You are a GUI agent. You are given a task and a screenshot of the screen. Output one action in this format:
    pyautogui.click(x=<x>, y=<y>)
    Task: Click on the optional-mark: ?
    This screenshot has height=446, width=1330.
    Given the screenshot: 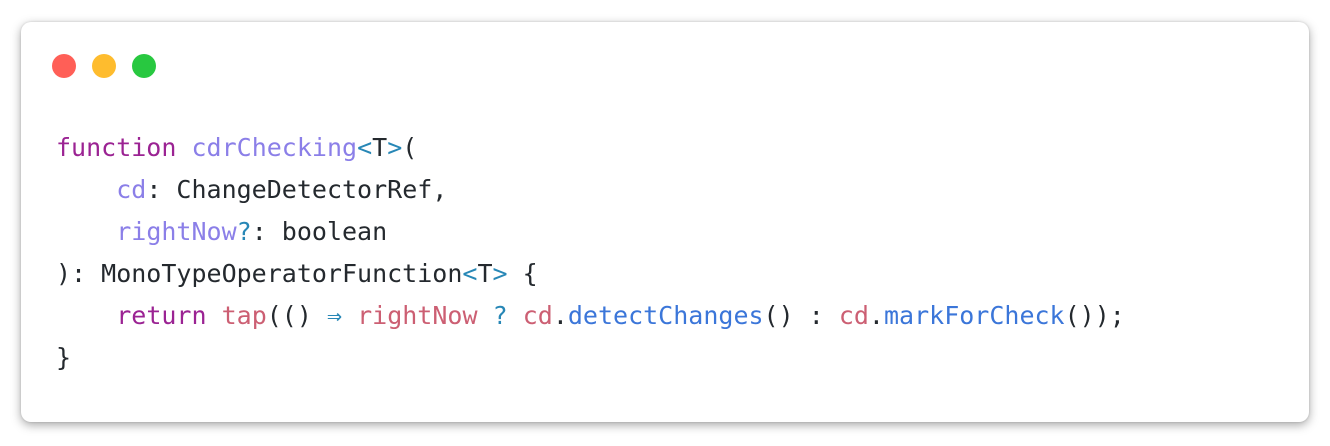 What is the action you would take?
    pyautogui.click(x=244, y=231)
    